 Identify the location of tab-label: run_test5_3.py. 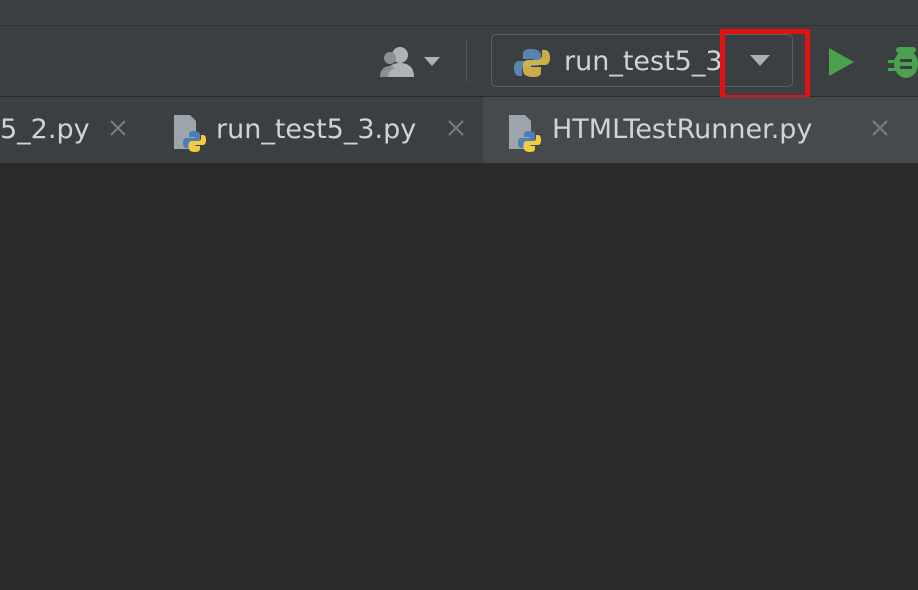
(316, 129).